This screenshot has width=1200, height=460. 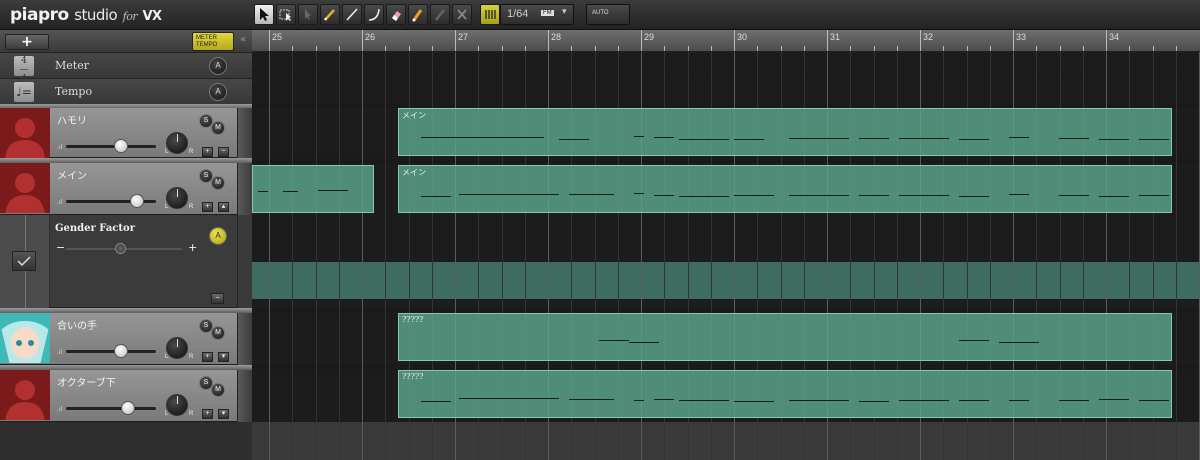 What do you see at coordinates (77, 324) in the screenshot?
I see `track-name: 合いの手` at bounding box center [77, 324].